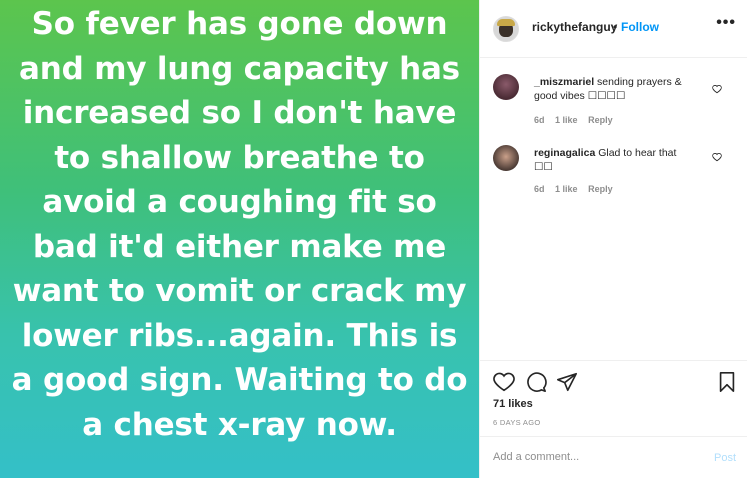 The width and height of the screenshot is (747, 478). Describe the element at coordinates (564, 153) in the screenshot. I see `comment-username: reginagalica` at that location.